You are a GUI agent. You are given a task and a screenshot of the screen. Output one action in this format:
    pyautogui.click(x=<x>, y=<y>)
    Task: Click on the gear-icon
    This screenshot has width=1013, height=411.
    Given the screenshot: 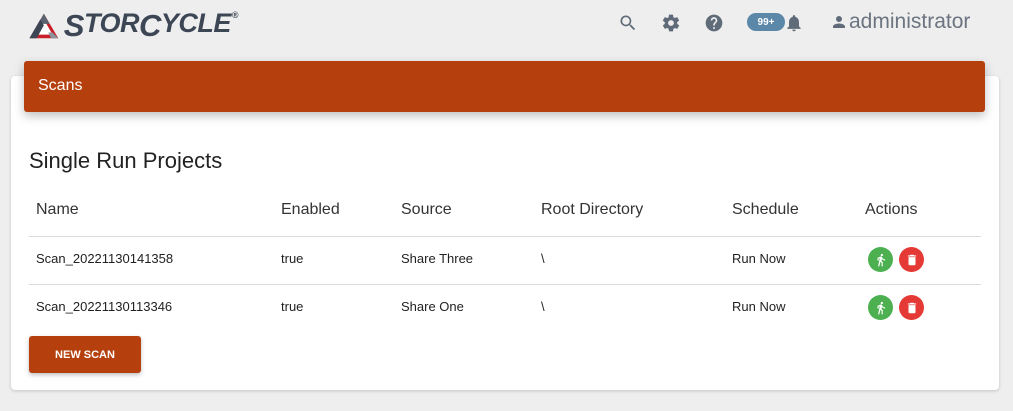 What is the action you would take?
    pyautogui.click(x=671, y=23)
    